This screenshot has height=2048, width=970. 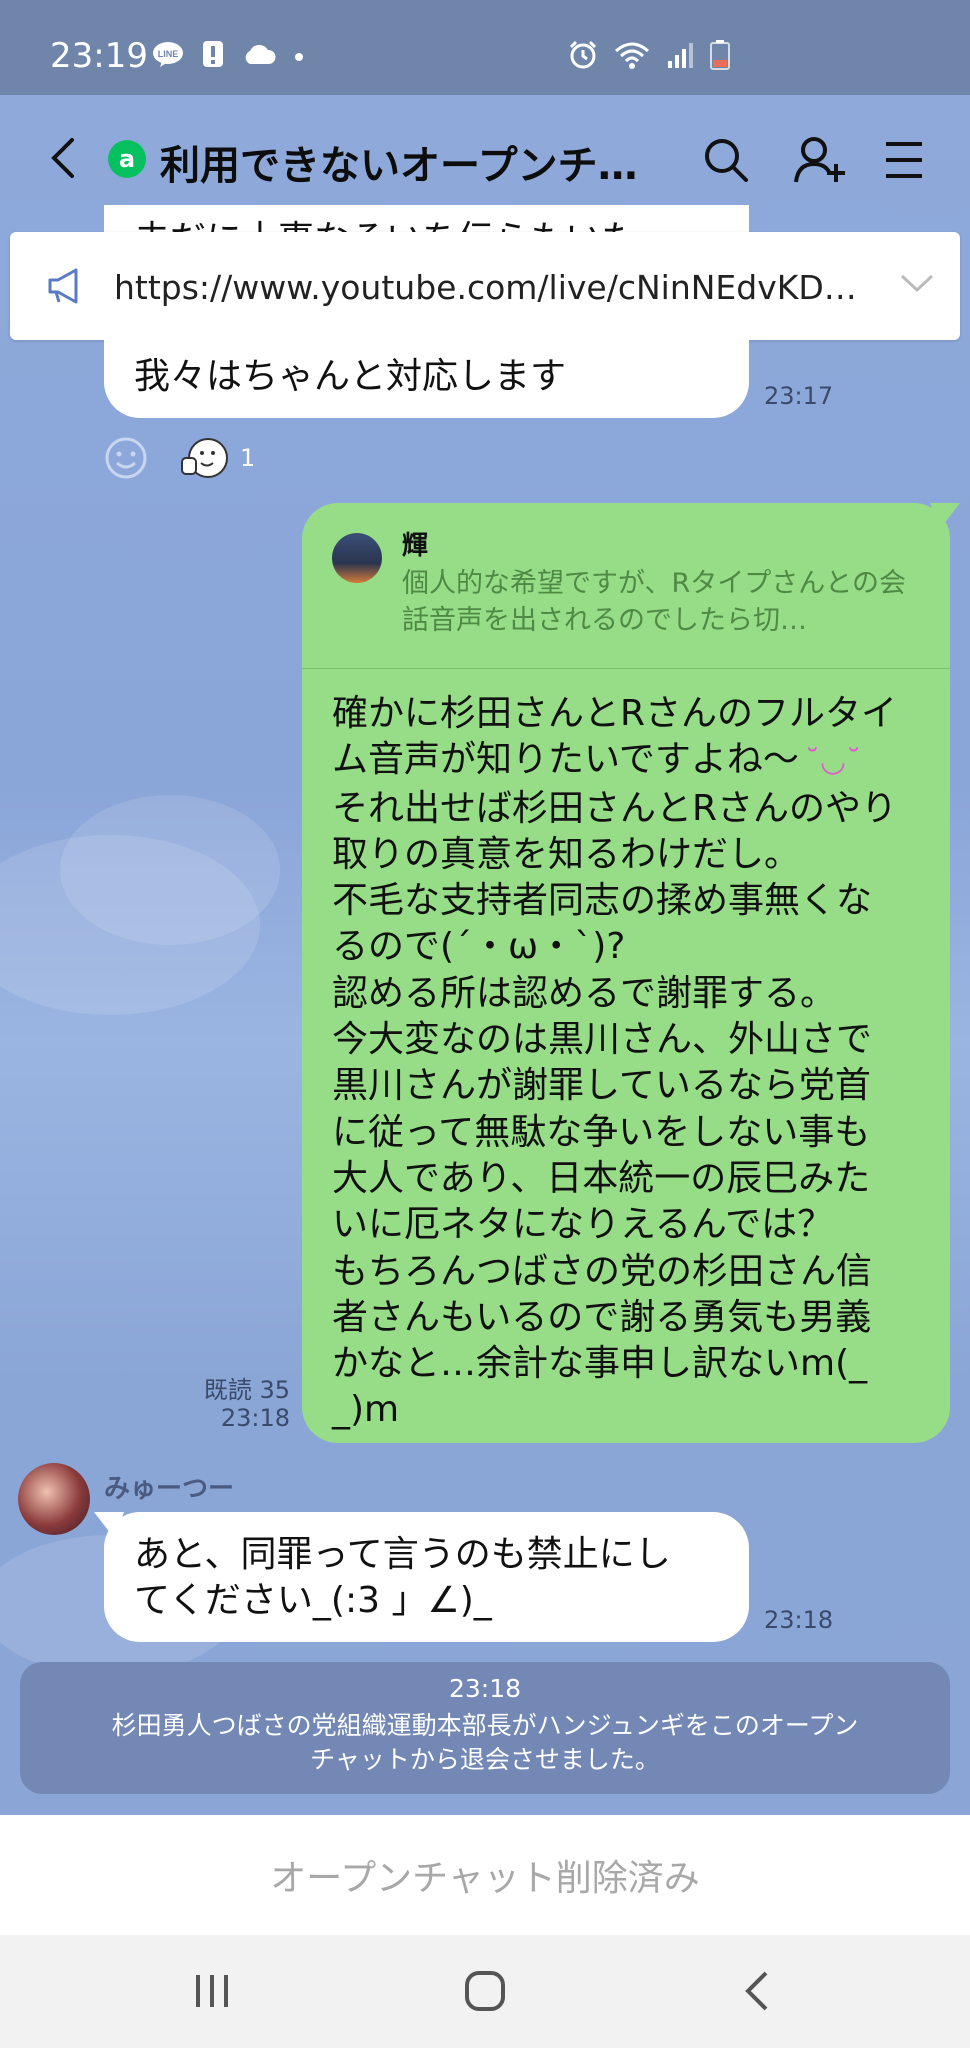 What do you see at coordinates (415, 546) in the screenshot?
I see `reply-sender-name: 輝` at bounding box center [415, 546].